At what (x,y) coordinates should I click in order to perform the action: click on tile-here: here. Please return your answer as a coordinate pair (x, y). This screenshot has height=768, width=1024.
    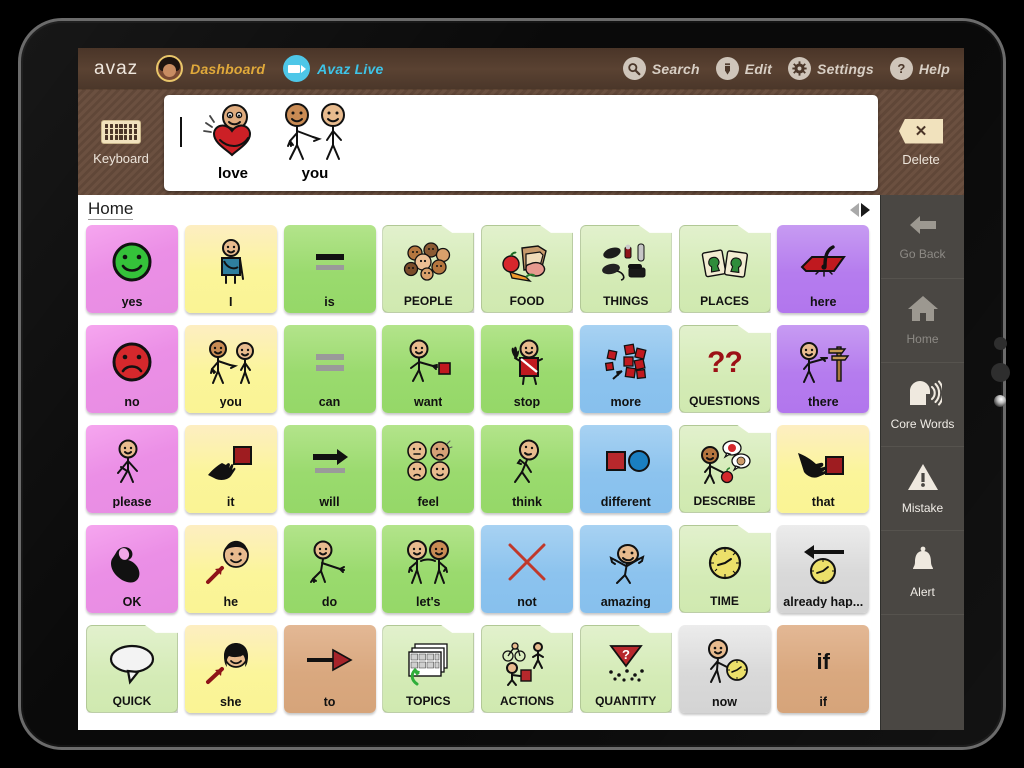
    Looking at the image, I should click on (823, 269).